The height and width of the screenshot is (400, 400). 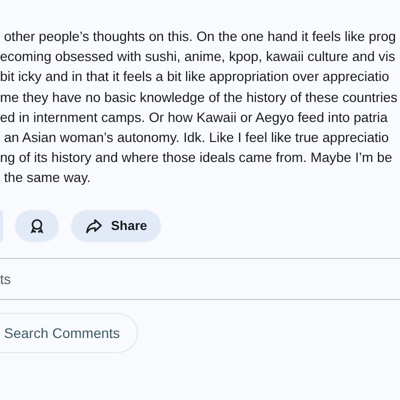 I want to click on share-button: Share, so click(x=116, y=226).